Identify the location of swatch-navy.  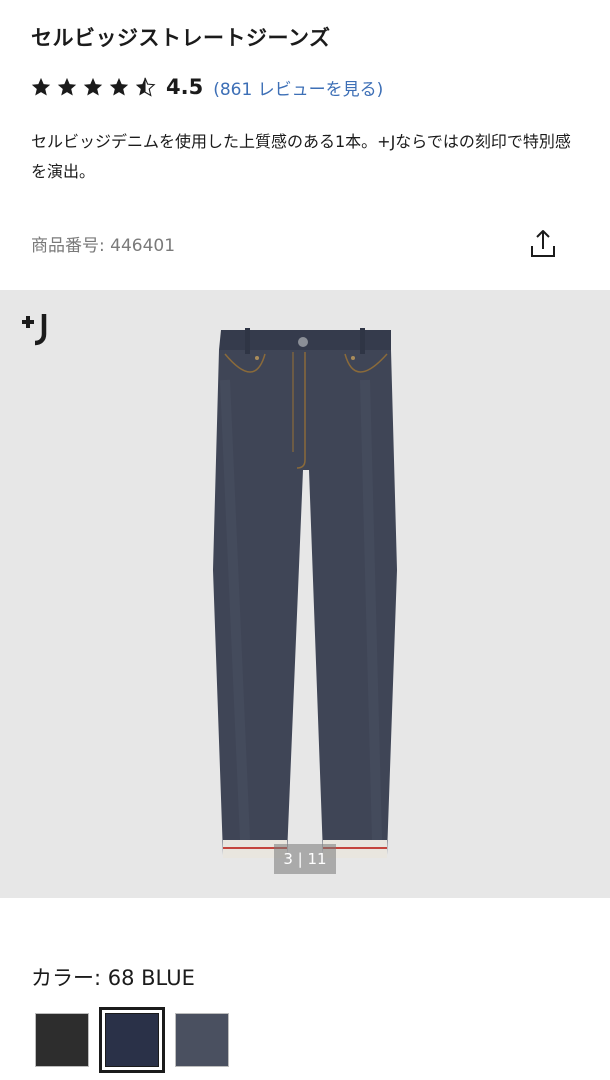
(132, 1040).